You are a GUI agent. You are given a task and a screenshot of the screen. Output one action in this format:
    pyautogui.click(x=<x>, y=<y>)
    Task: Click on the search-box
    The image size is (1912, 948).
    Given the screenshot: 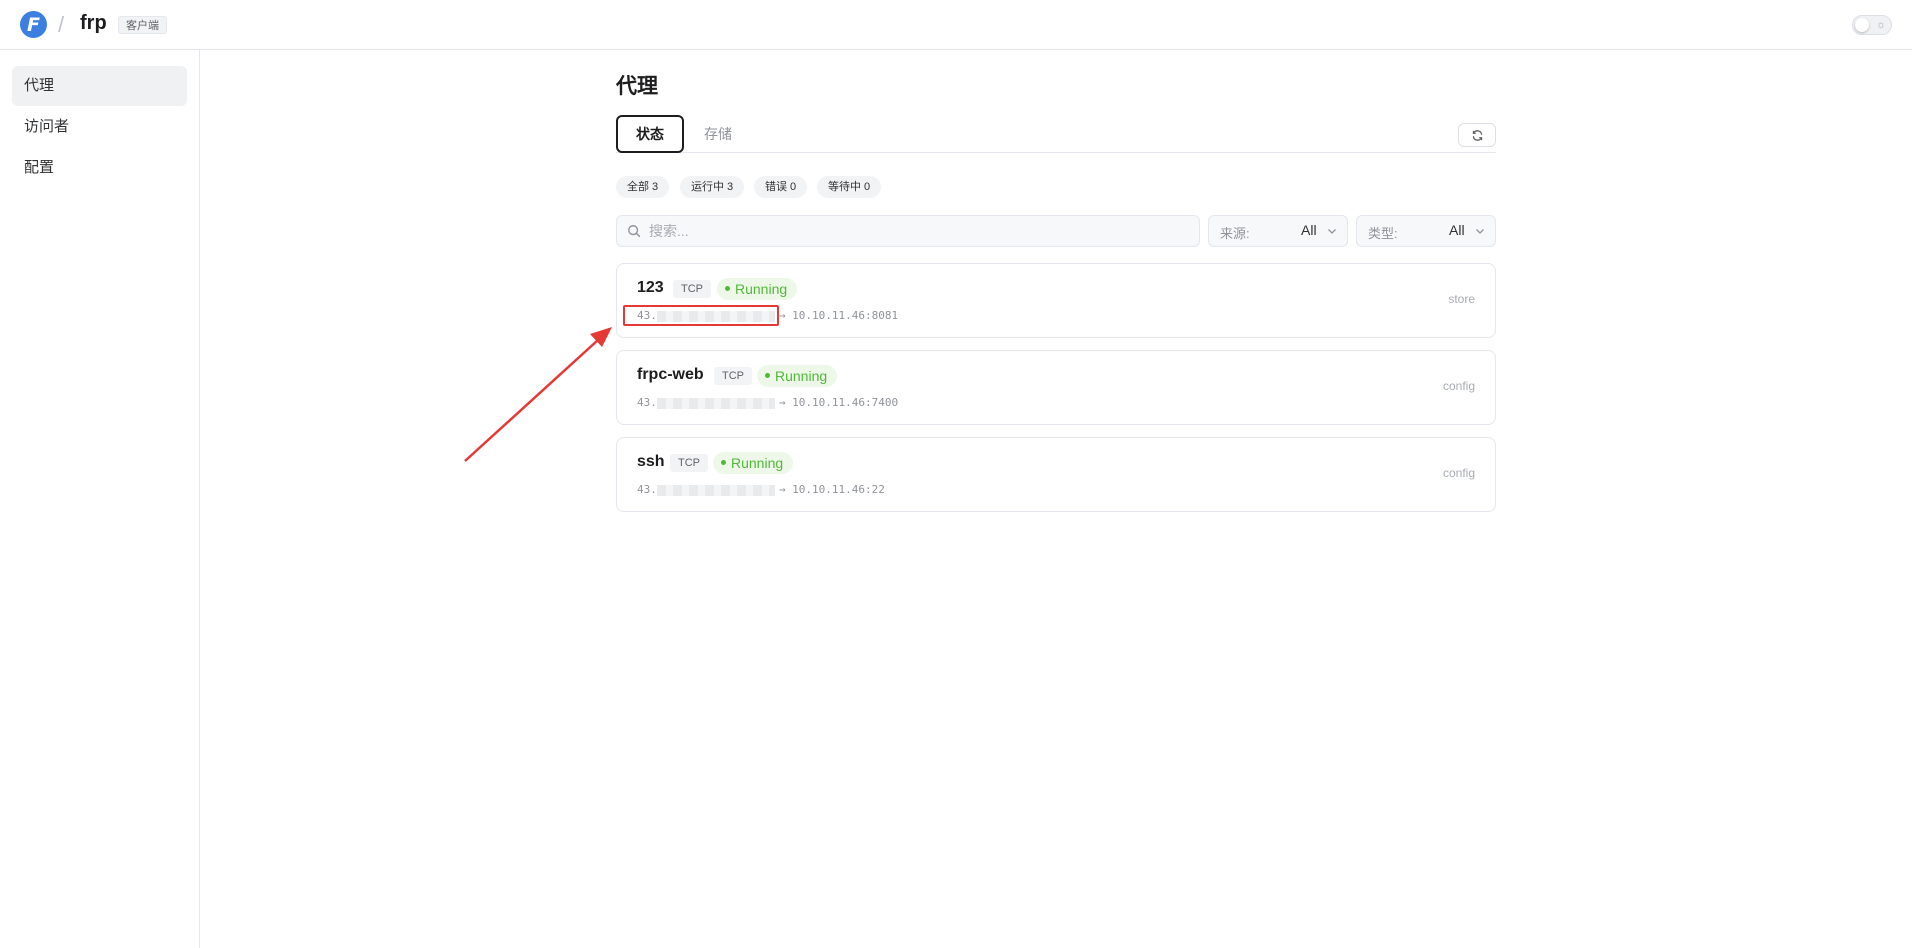 What is the action you would take?
    pyautogui.click(x=908, y=231)
    